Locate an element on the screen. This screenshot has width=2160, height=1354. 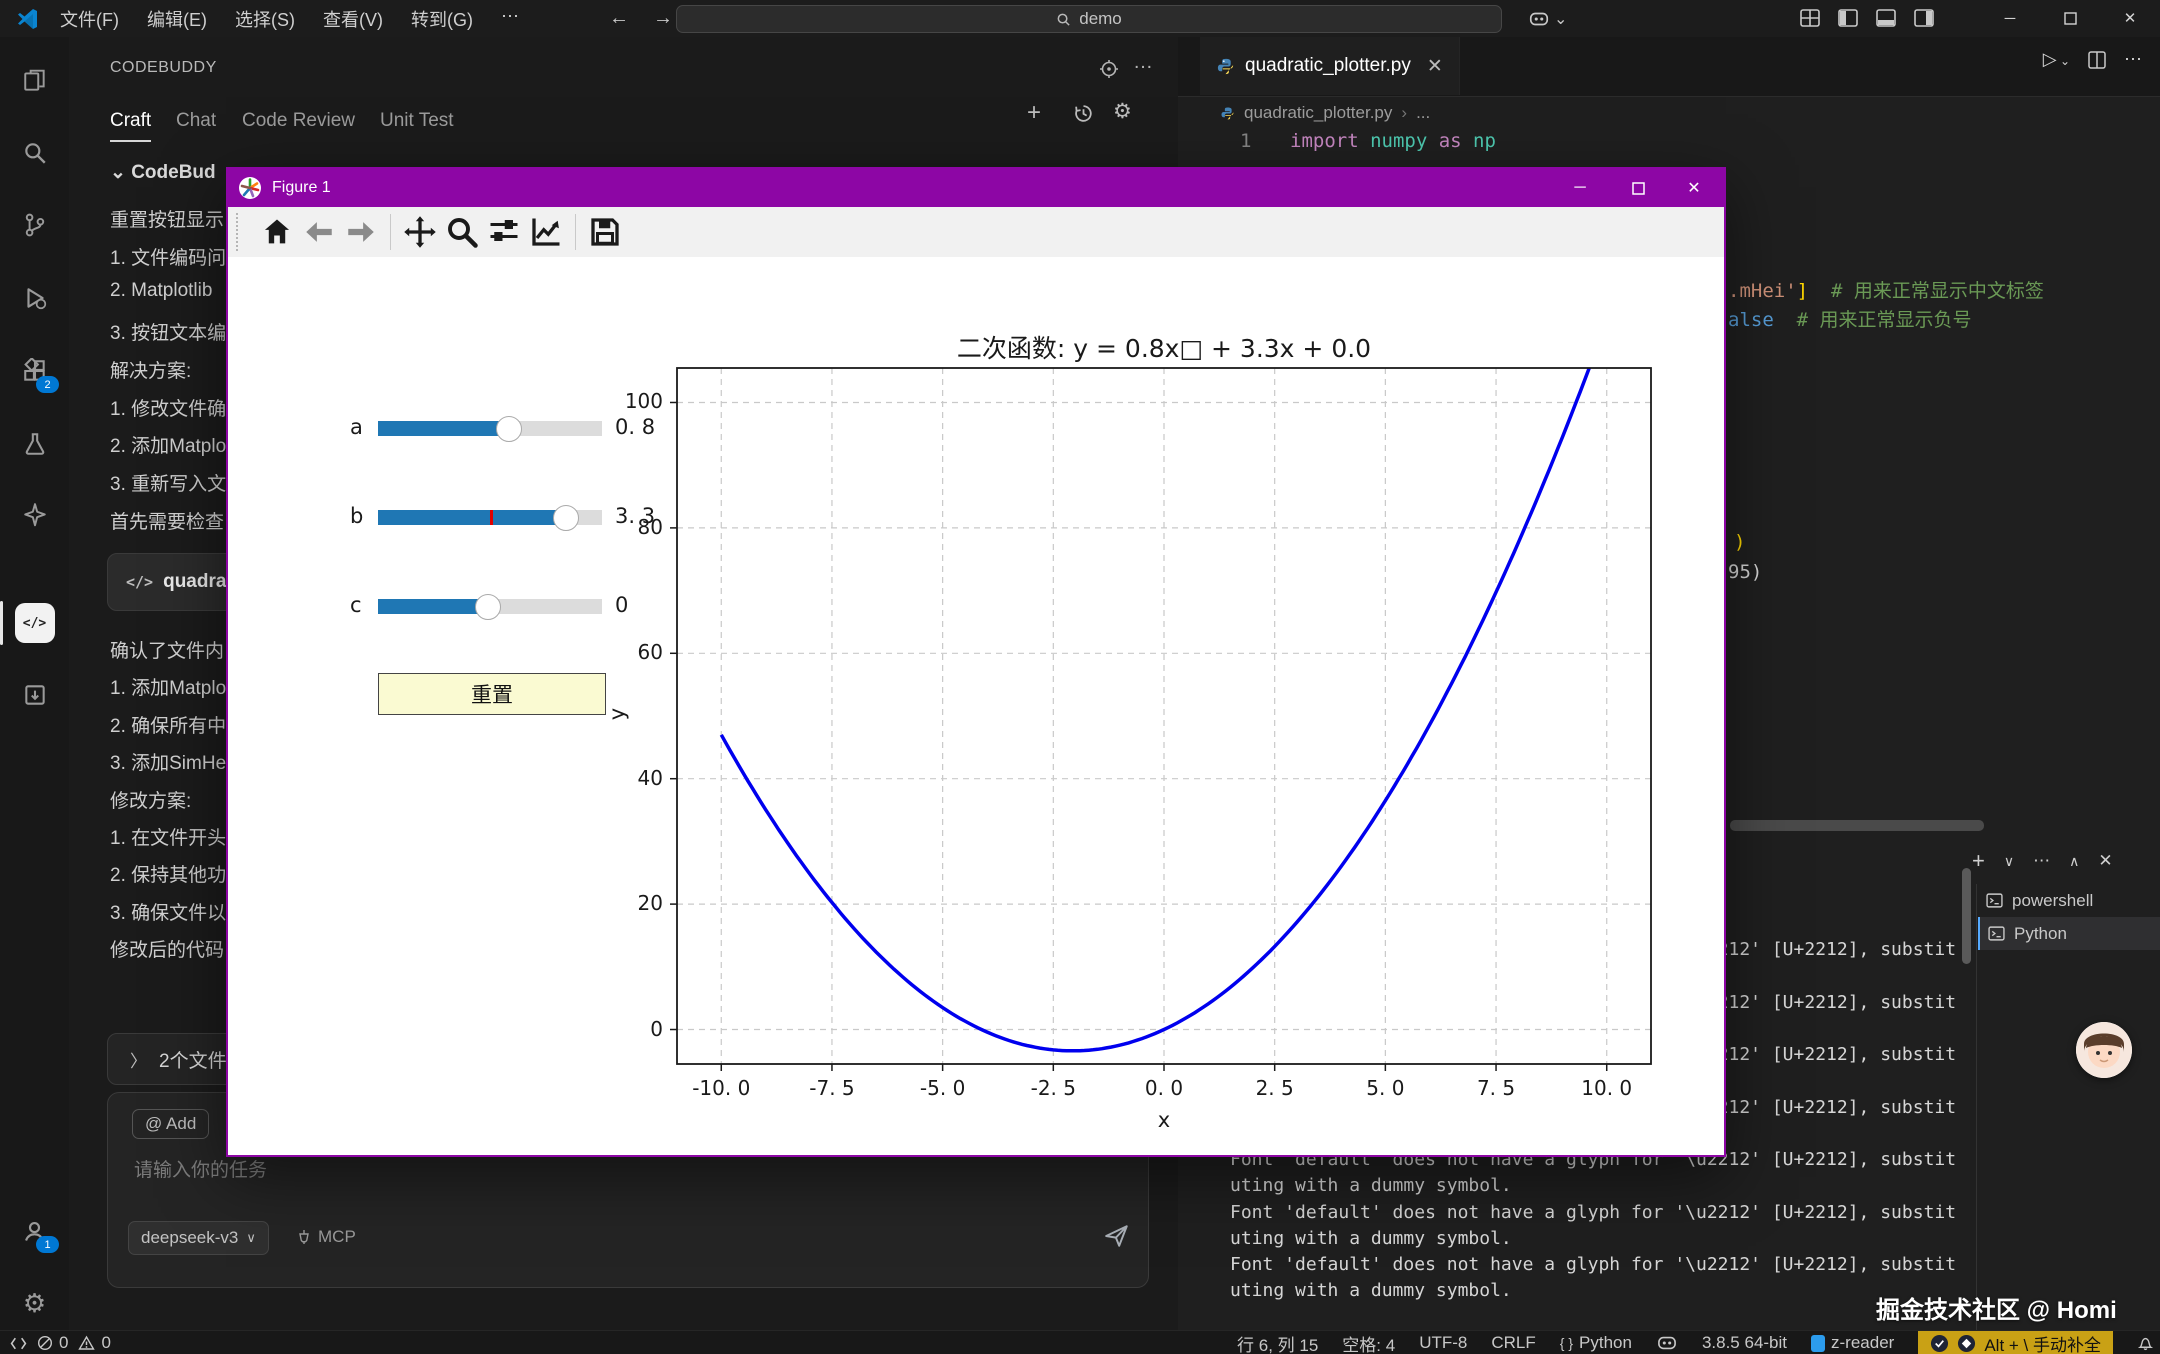
code-line-1: import numpy as np is located at coordinates (1393, 141).